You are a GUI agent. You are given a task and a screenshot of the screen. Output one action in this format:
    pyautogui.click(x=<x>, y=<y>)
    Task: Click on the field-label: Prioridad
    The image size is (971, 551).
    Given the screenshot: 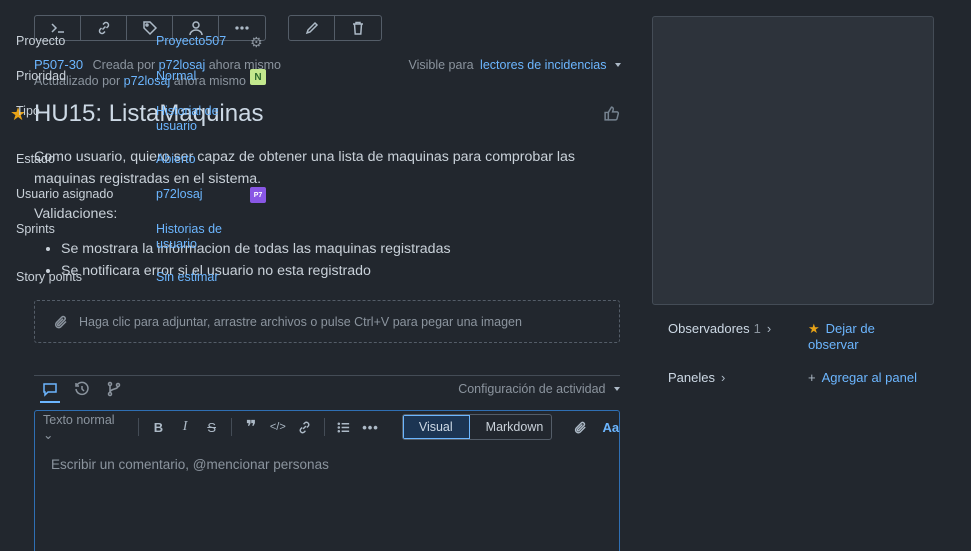 What is the action you would take?
    pyautogui.click(x=41, y=76)
    